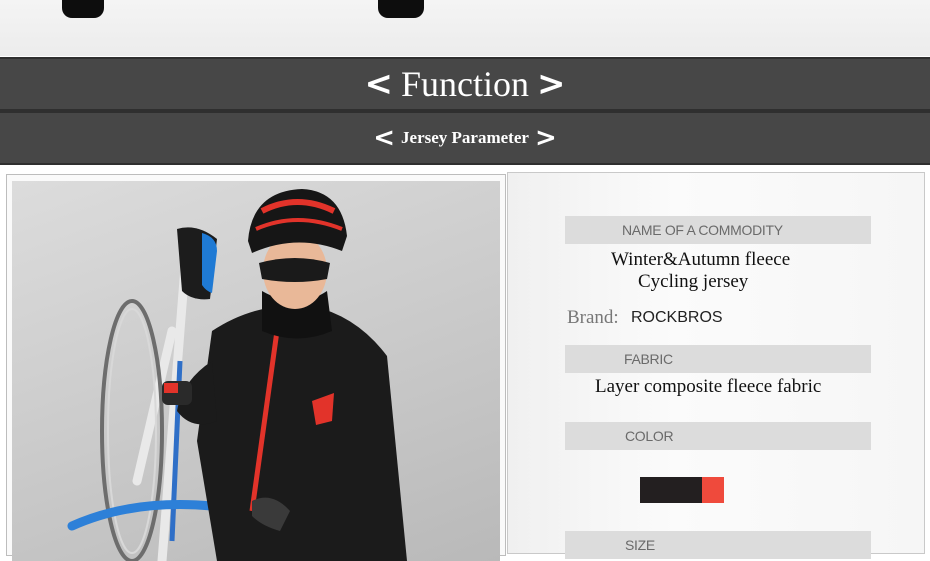 This screenshot has height=561, width=930. Describe the element at coordinates (713, 490) in the screenshot. I see `color-swatch-red` at that location.